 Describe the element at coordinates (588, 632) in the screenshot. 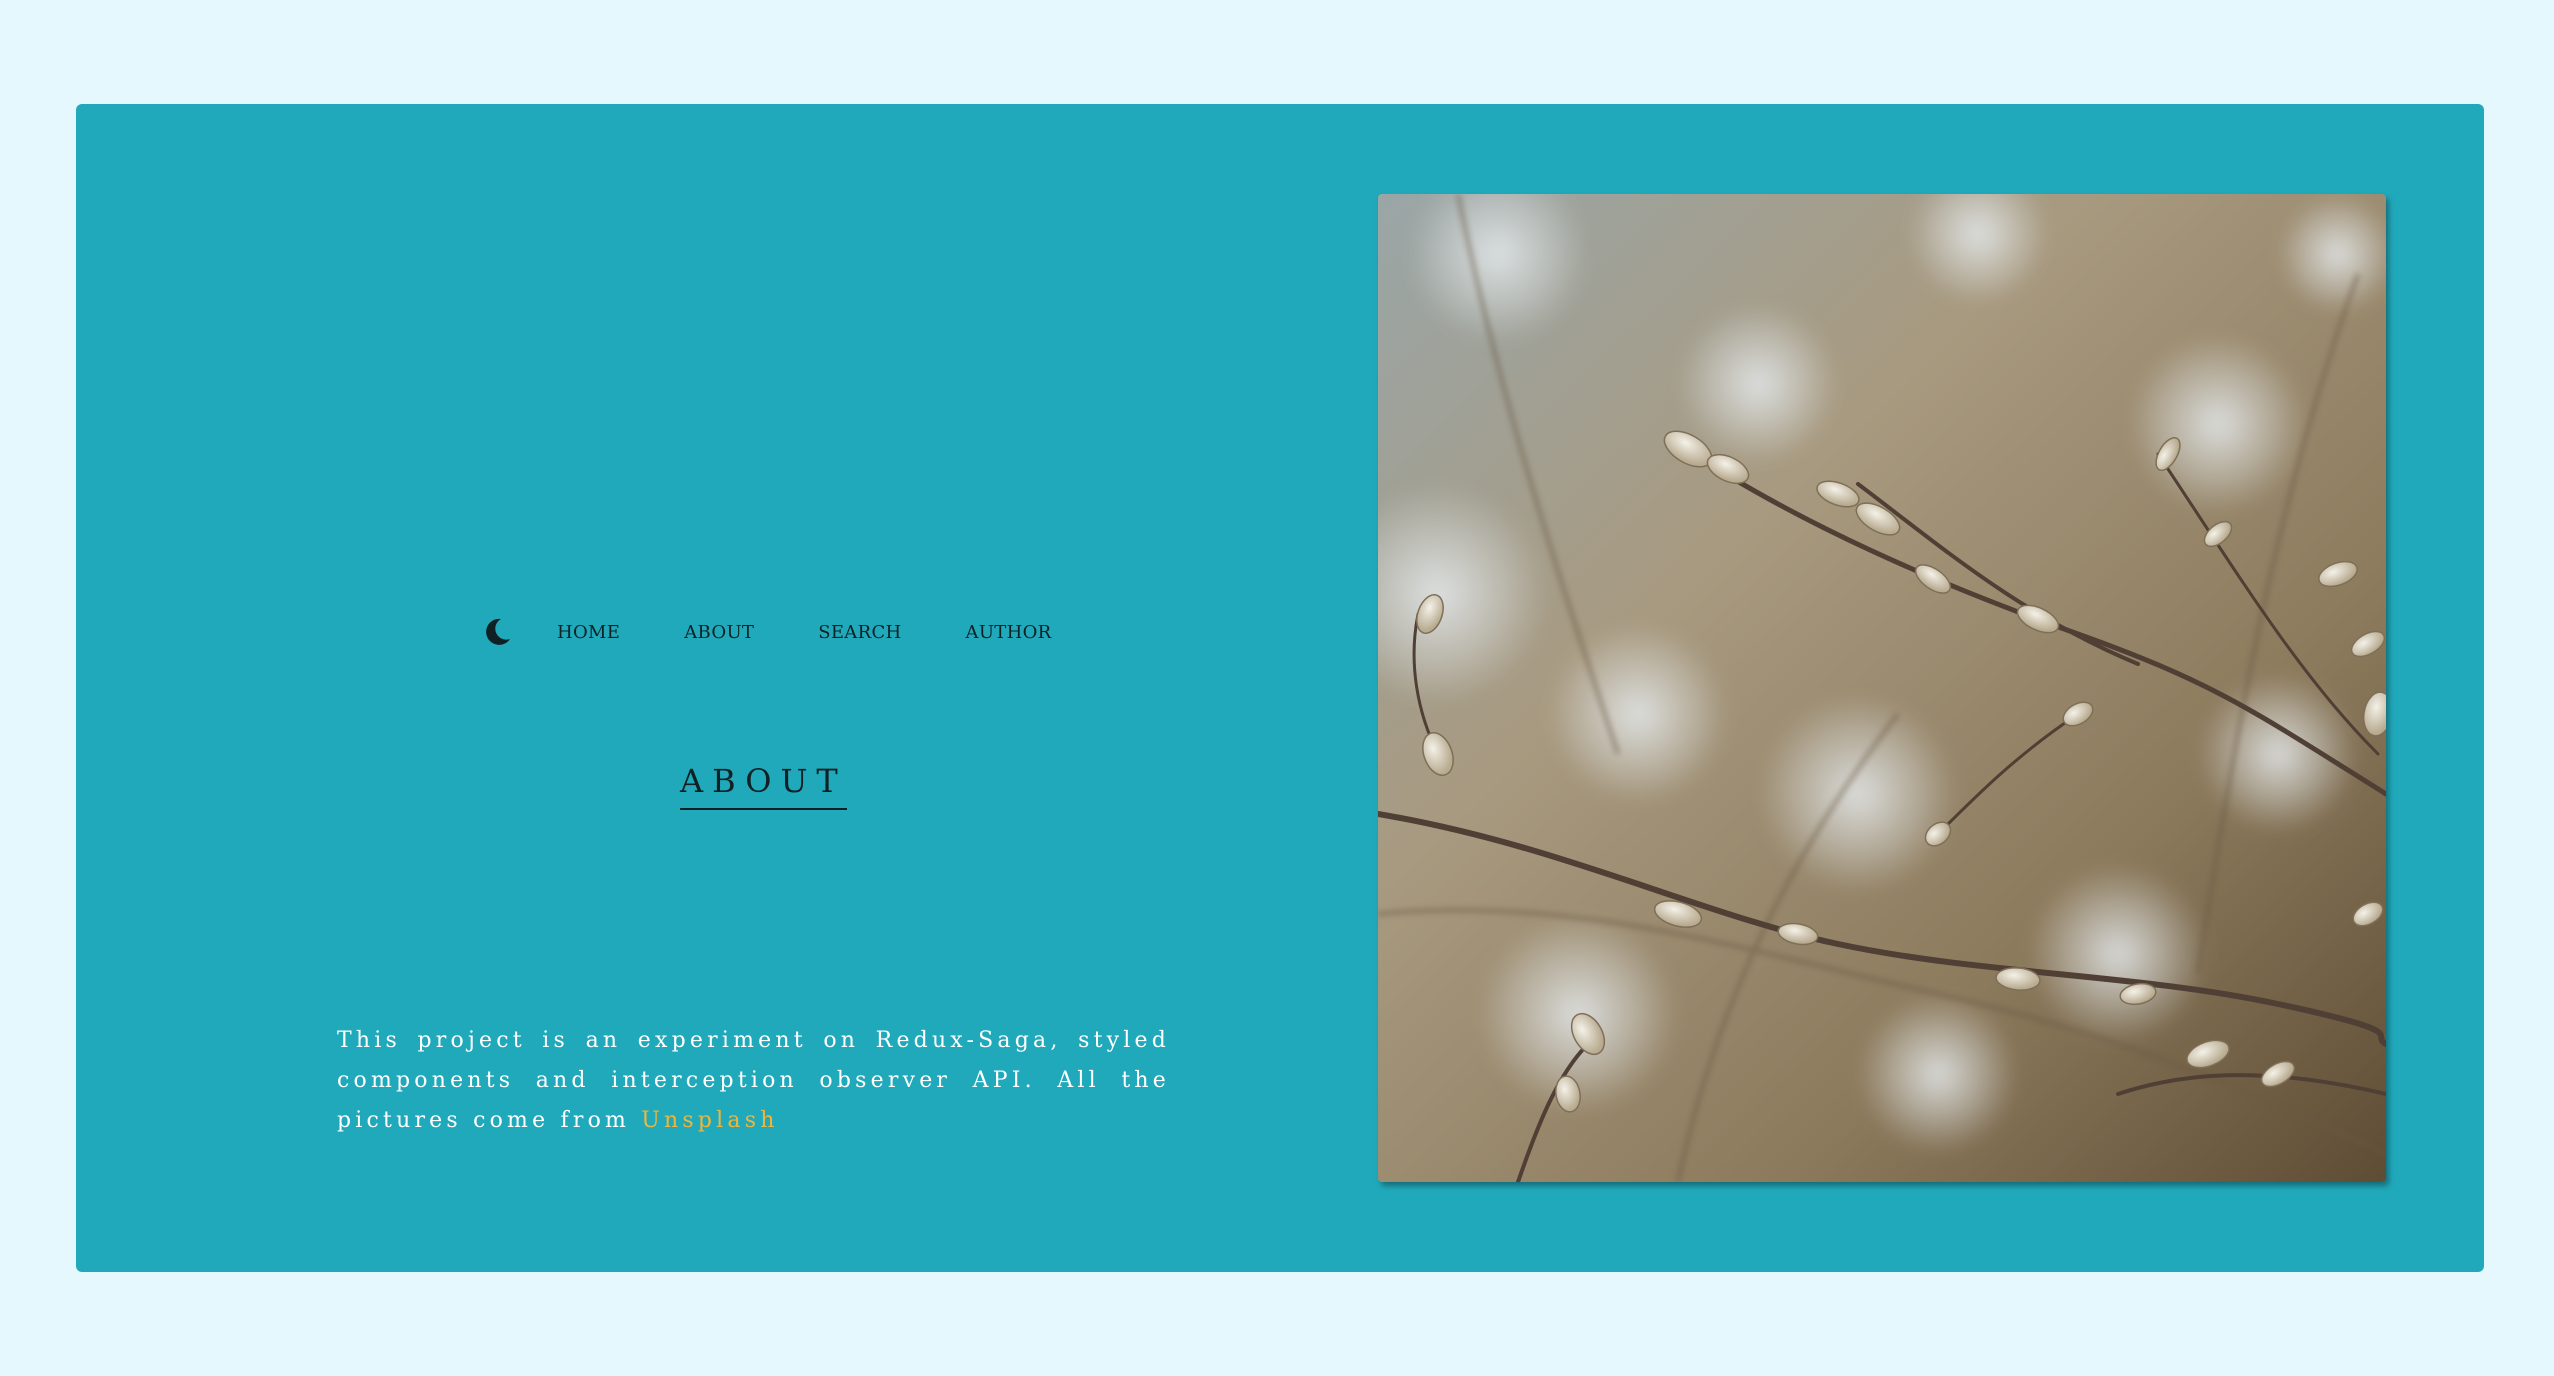

I see `nav-home-link: HOME` at that location.